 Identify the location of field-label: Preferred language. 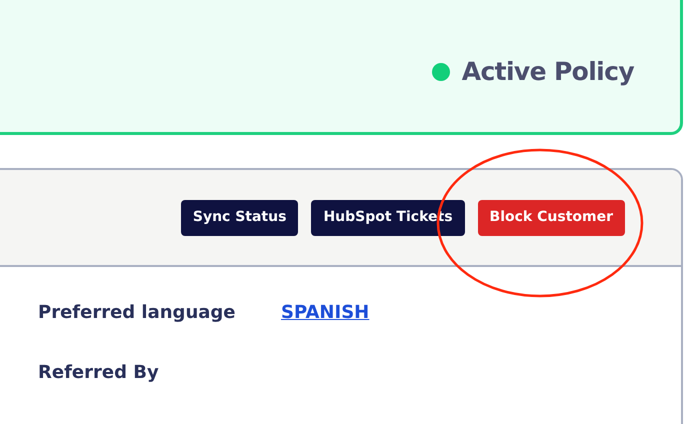
(137, 313).